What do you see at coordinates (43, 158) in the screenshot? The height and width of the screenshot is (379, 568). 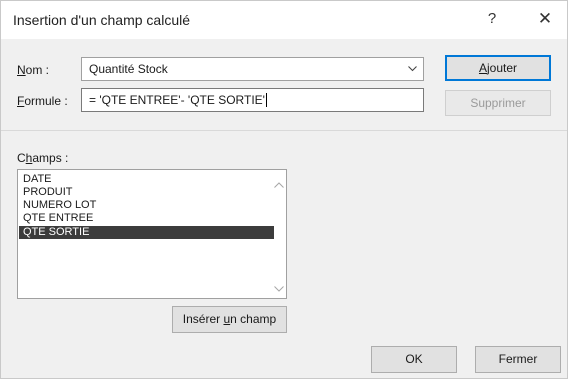 I see `champs-label: Champs :` at bounding box center [43, 158].